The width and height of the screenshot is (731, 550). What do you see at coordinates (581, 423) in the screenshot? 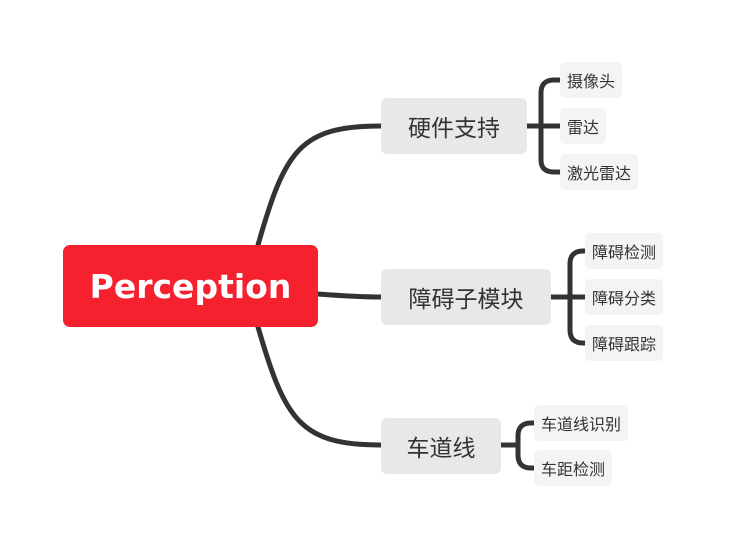
I see `leaf-lane-recognition: 车道线识别` at bounding box center [581, 423].